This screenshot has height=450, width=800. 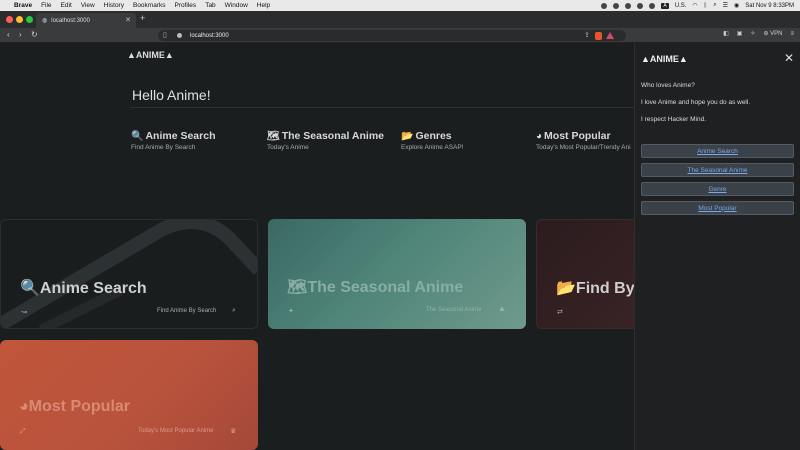 What do you see at coordinates (789, 58) in the screenshot?
I see `sidebar-close-icon: ✕` at bounding box center [789, 58].